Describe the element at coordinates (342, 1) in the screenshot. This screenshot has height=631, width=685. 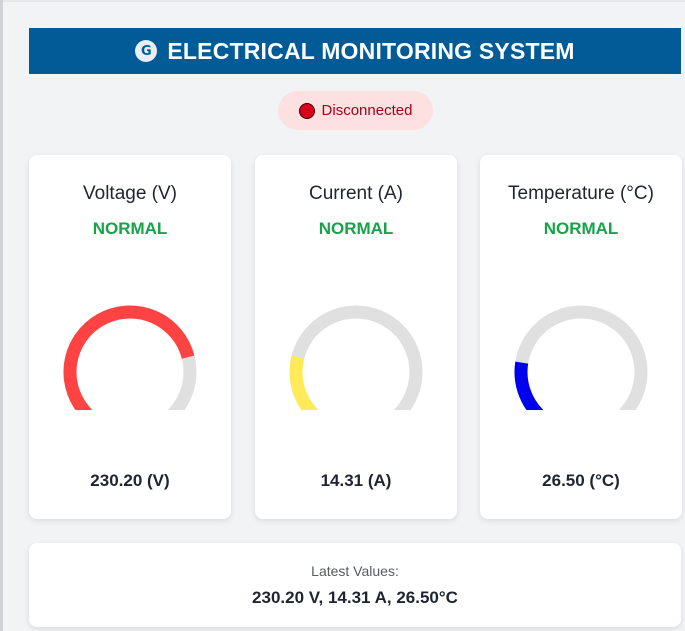
I see `window-top-edge` at that location.